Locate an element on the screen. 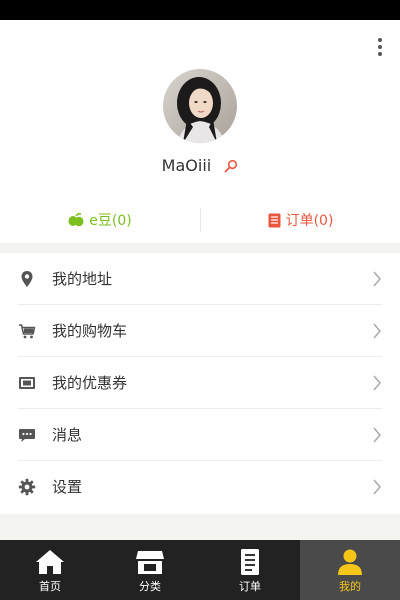  tab-category: 分类 is located at coordinates (150, 570).